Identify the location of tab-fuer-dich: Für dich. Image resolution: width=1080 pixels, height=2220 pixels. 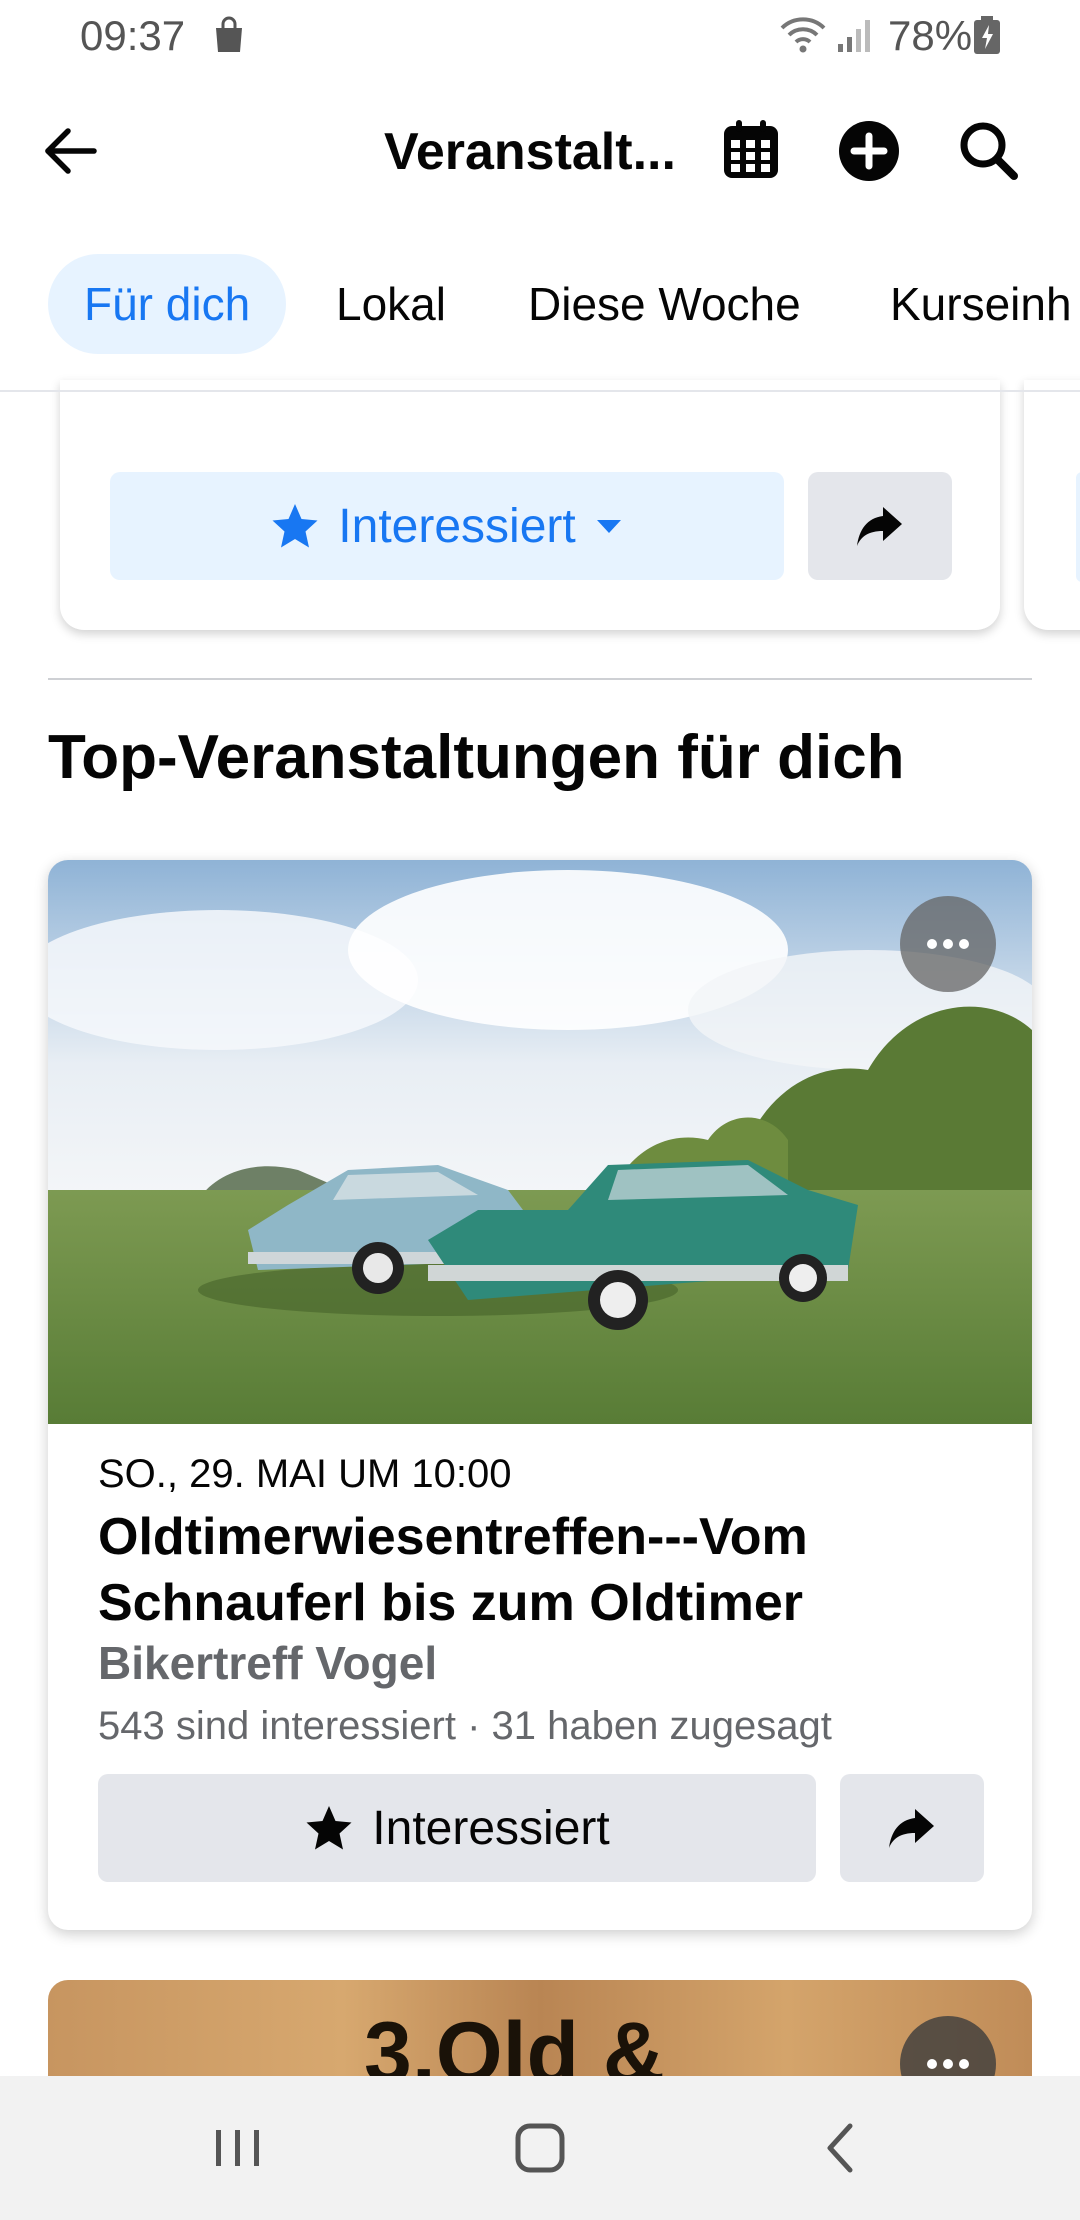
(167, 304).